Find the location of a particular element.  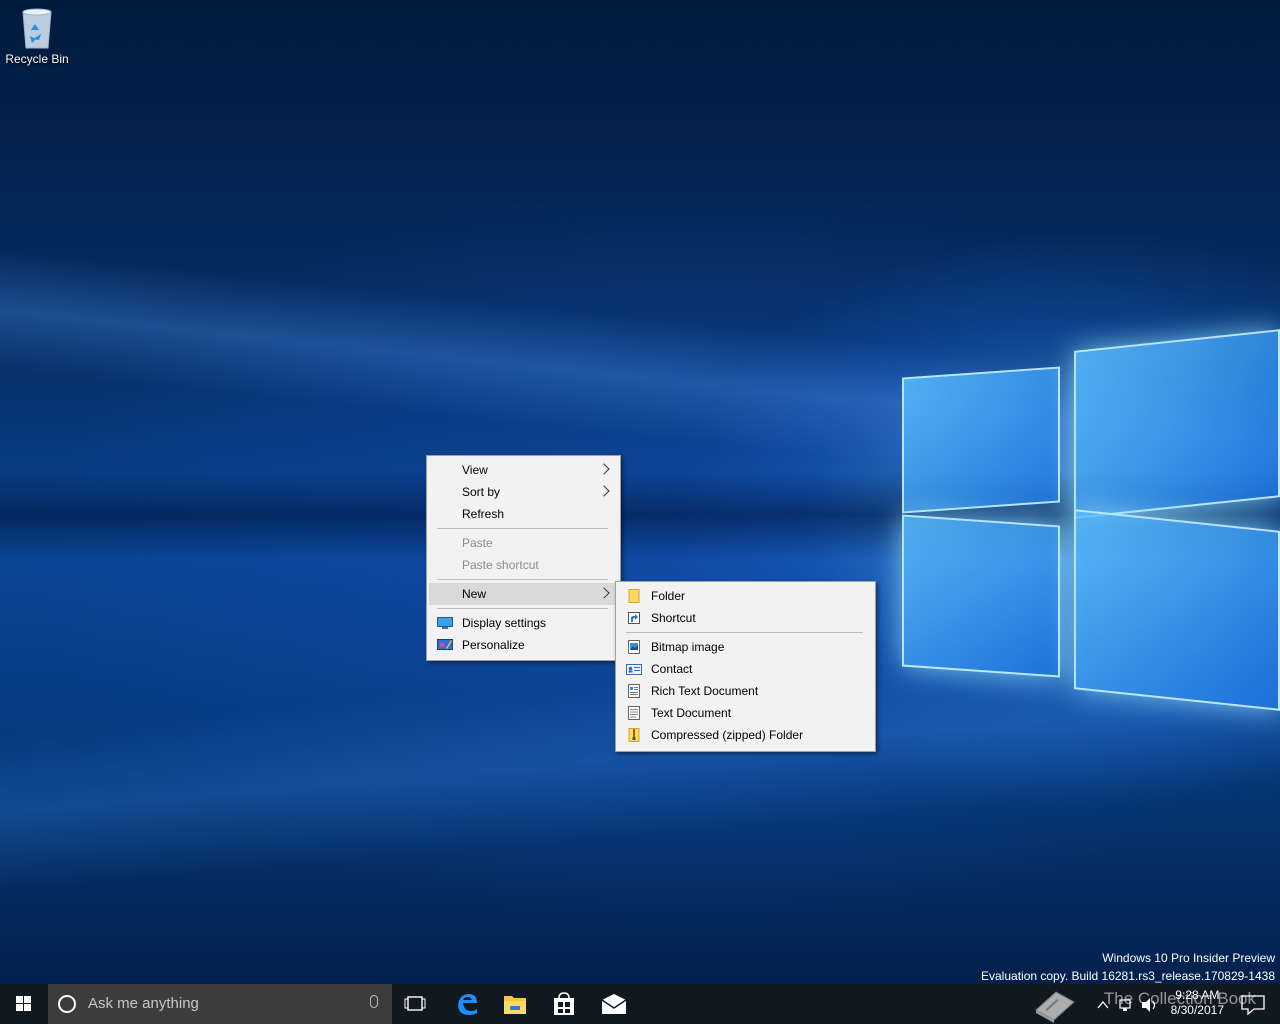

menu-item-label: Refresh is located at coordinates (483, 514).